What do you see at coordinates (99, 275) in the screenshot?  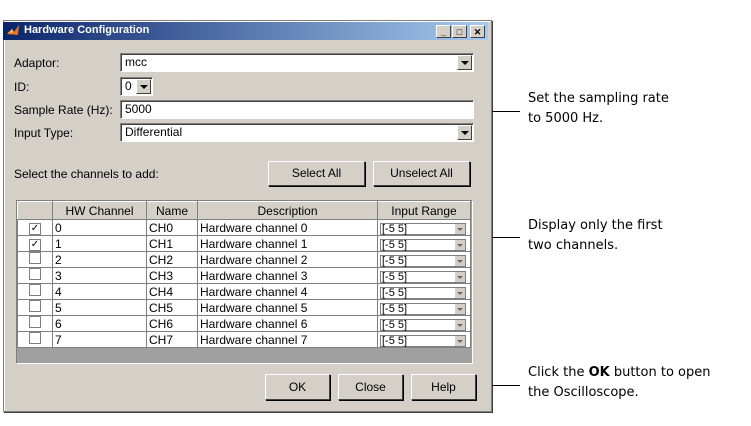 I see `row-hw-channel: 3` at bounding box center [99, 275].